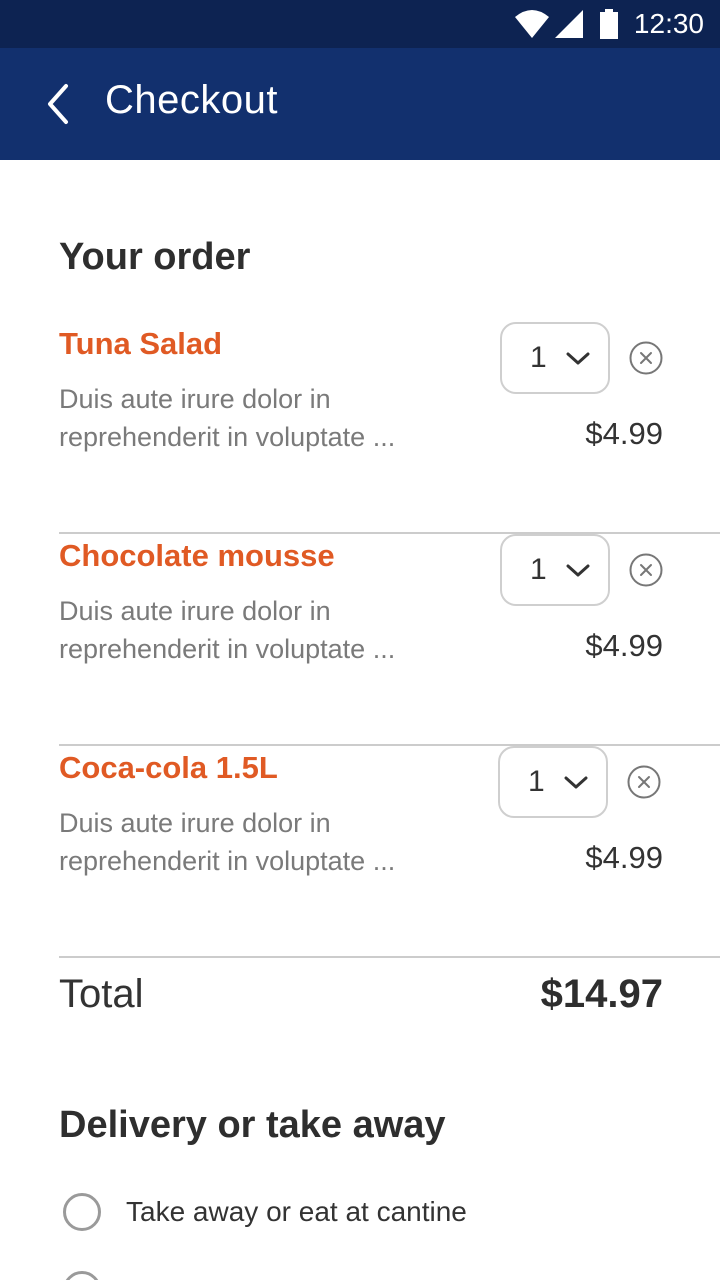  Describe the element at coordinates (191, 100) in the screenshot. I see `page-title: Checkout` at that location.